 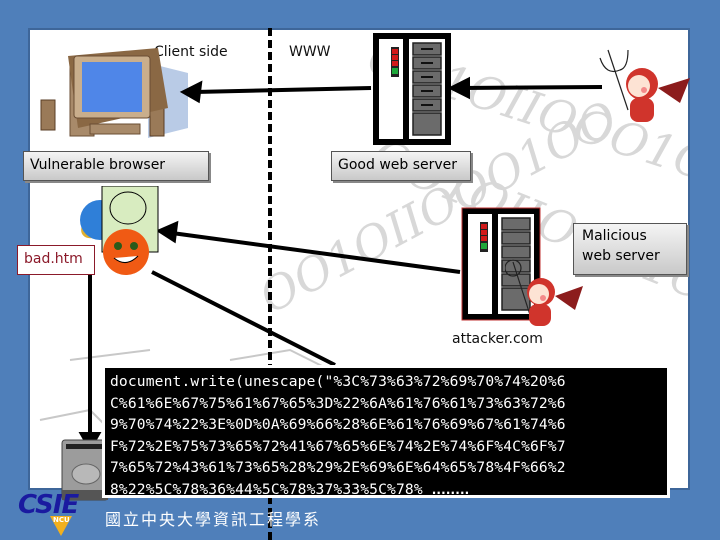 I want to click on csie-ncu-logo: CSIE NCU, so click(x=53, y=513).